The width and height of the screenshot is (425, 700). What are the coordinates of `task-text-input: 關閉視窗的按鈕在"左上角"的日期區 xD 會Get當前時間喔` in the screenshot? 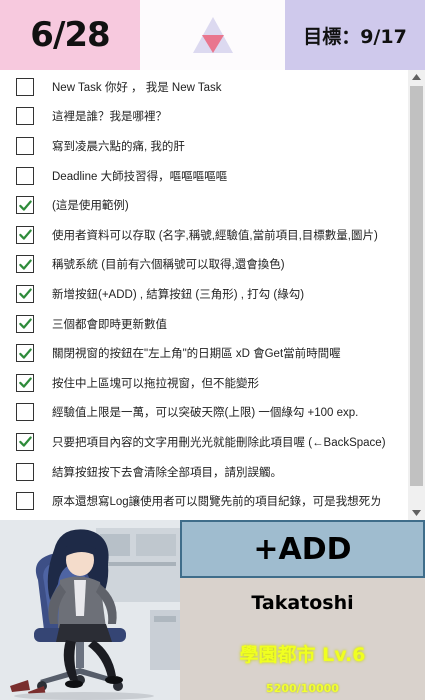 It's located at (228, 353).